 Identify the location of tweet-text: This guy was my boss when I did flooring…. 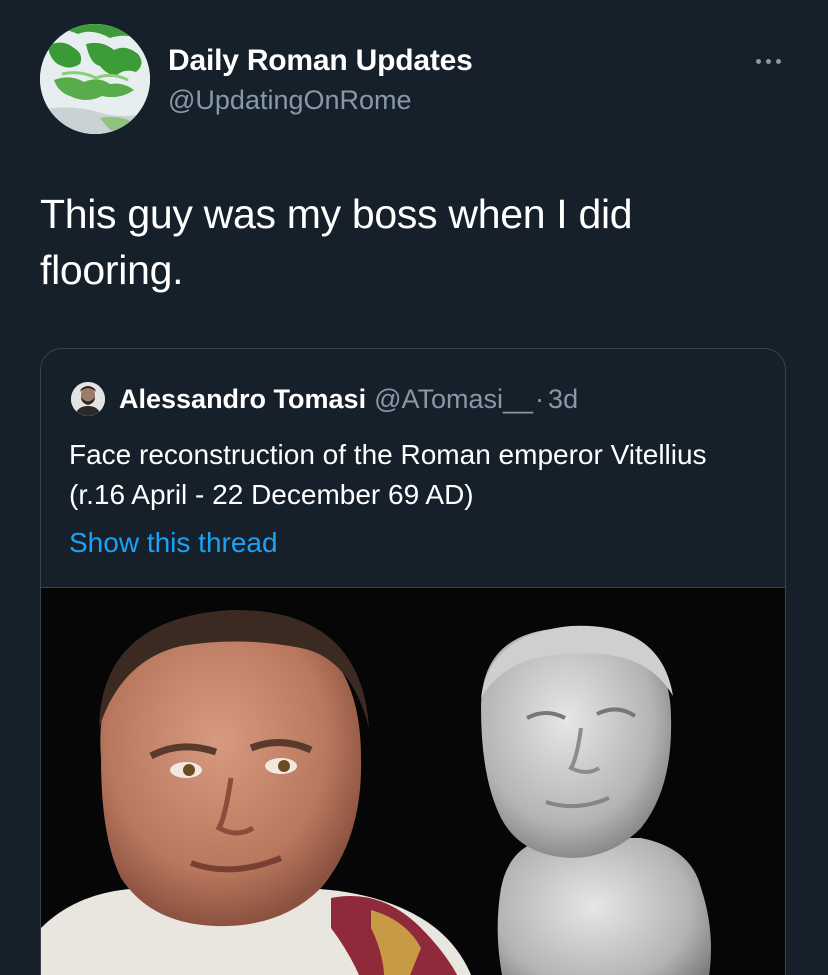
(336, 242).